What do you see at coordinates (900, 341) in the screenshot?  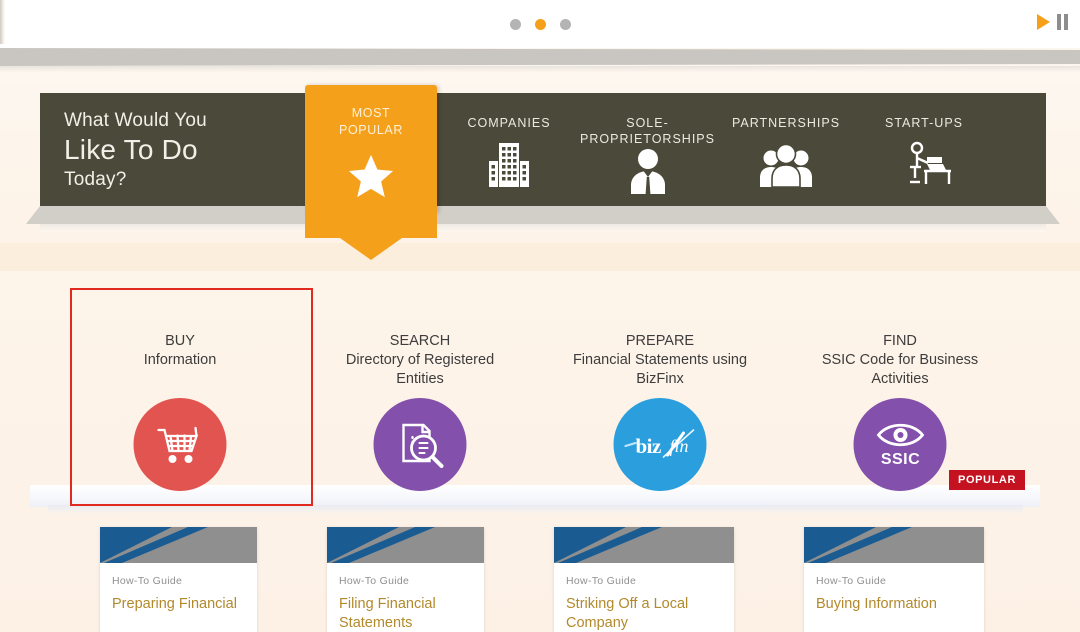 I see `action-card-find-verb: FIND` at bounding box center [900, 341].